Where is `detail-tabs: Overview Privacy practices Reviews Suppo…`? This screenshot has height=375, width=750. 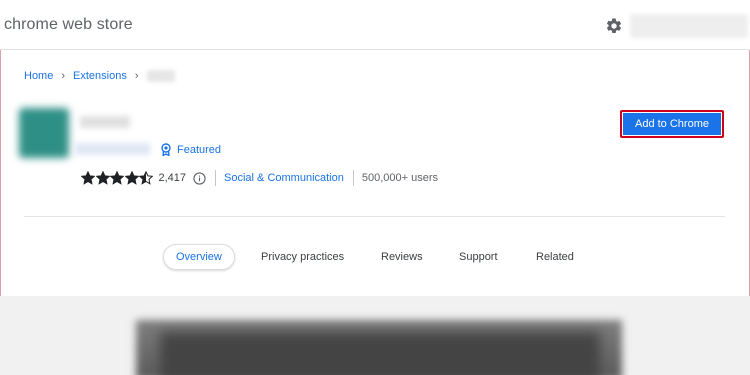
detail-tabs: Overview Privacy practices Reviews Suppo… is located at coordinates (375, 257).